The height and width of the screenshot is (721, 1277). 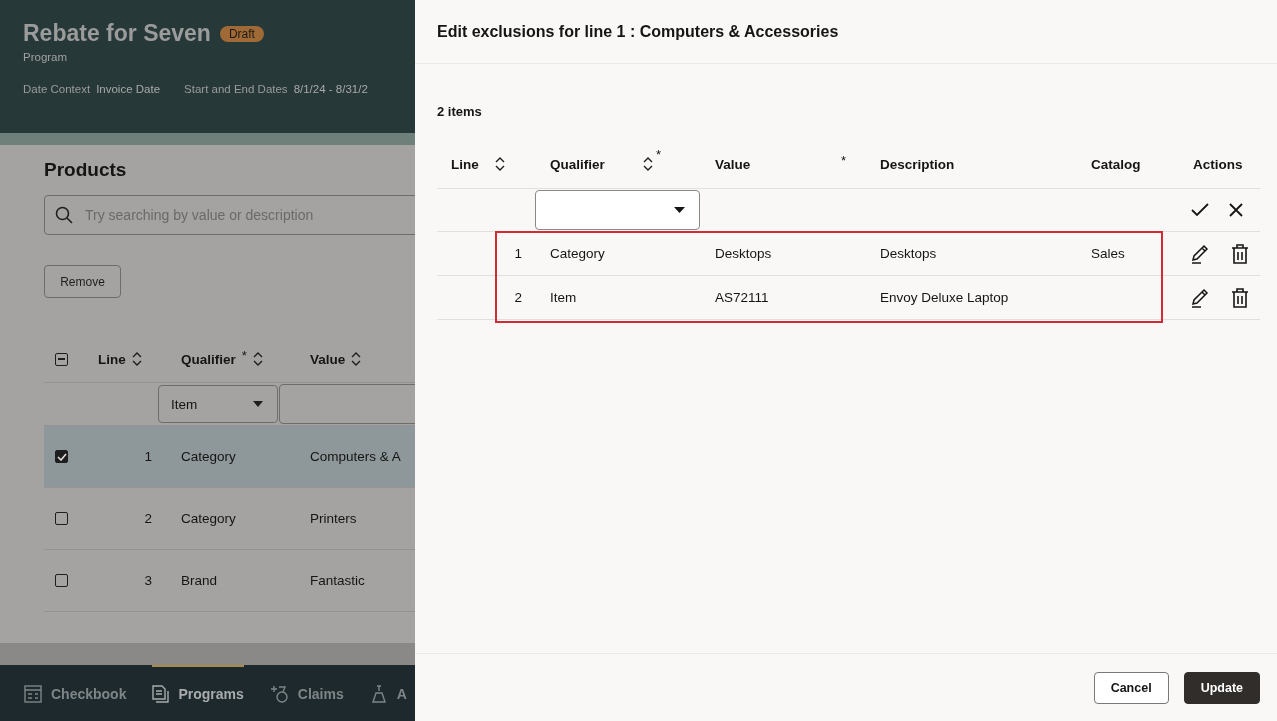 I want to click on meta-label: Start and End Dates, so click(x=236, y=89).